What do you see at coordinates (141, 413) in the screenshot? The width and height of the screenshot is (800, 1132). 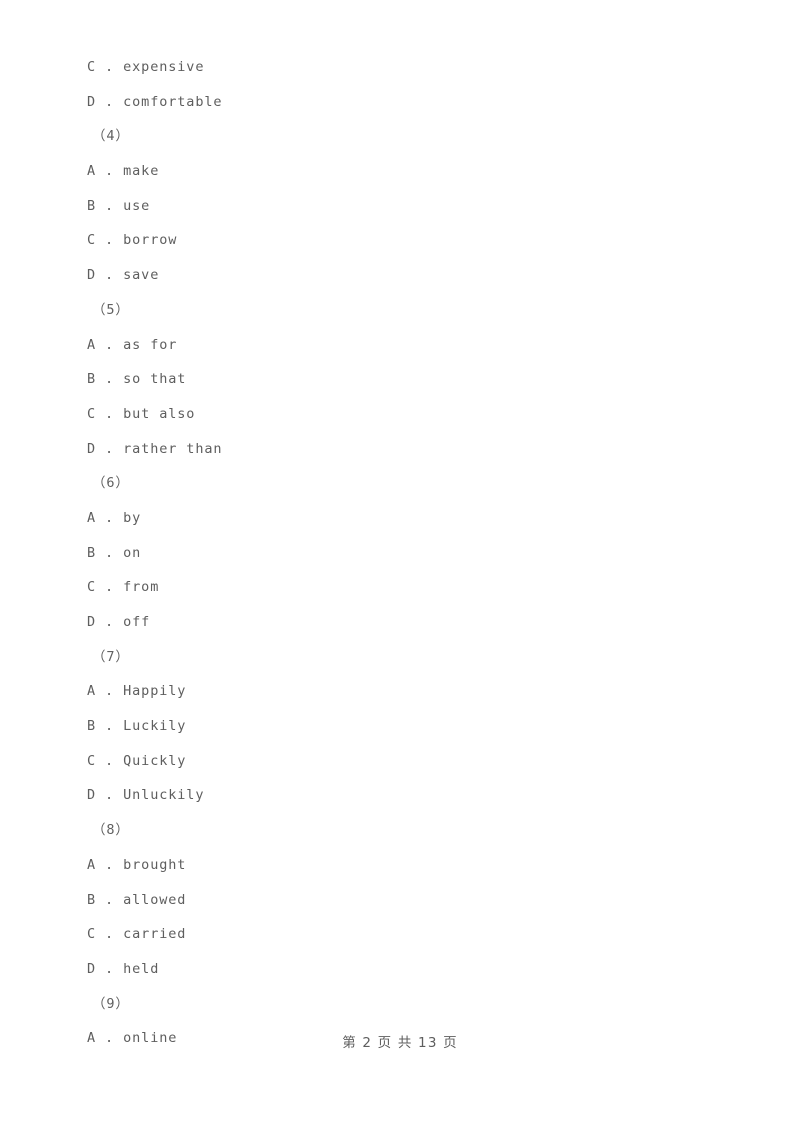 I see `answer-option: C . but also` at bounding box center [141, 413].